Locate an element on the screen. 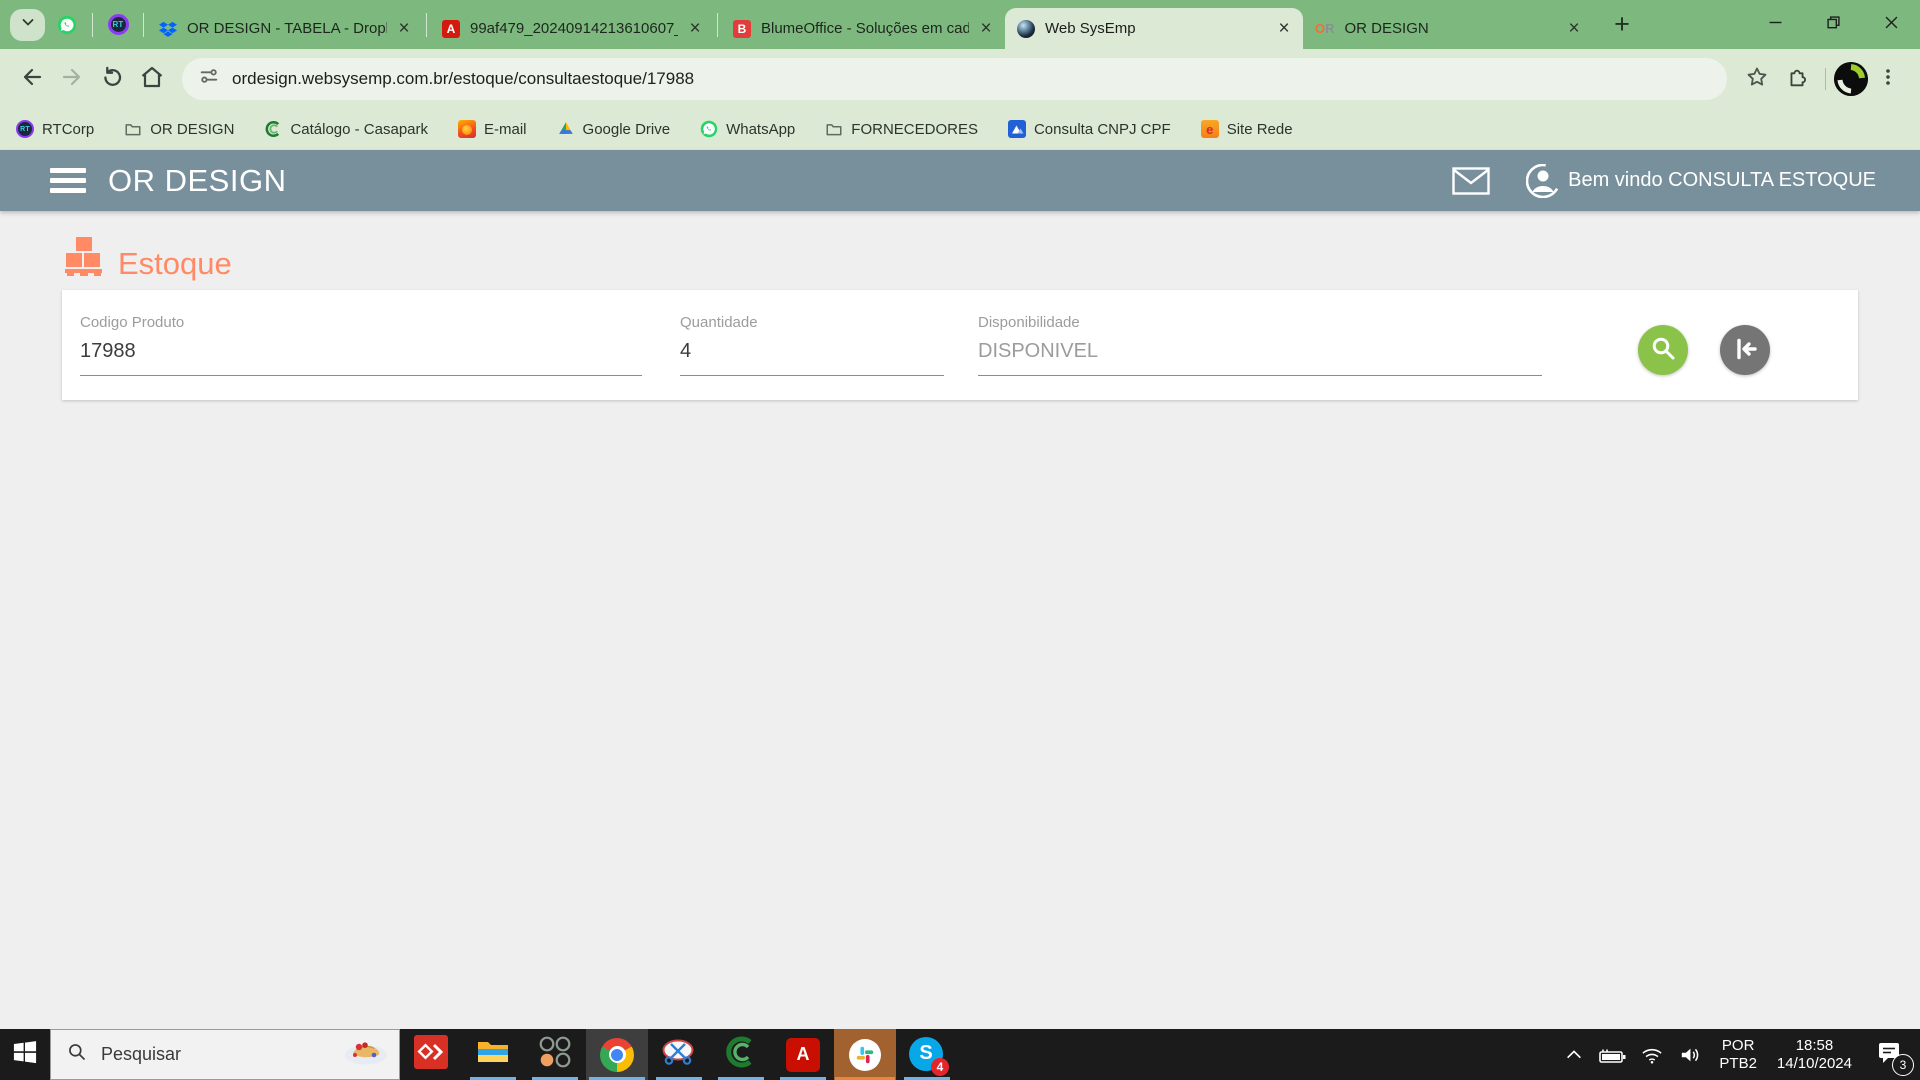  tray-chevron-up-icon is located at coordinates (1574, 1055).